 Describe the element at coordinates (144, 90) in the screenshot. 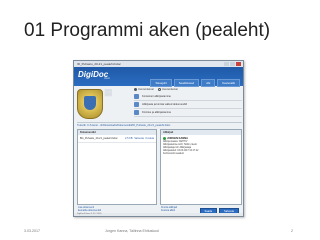

I see `radio-option-1: Uus konteiner` at that location.